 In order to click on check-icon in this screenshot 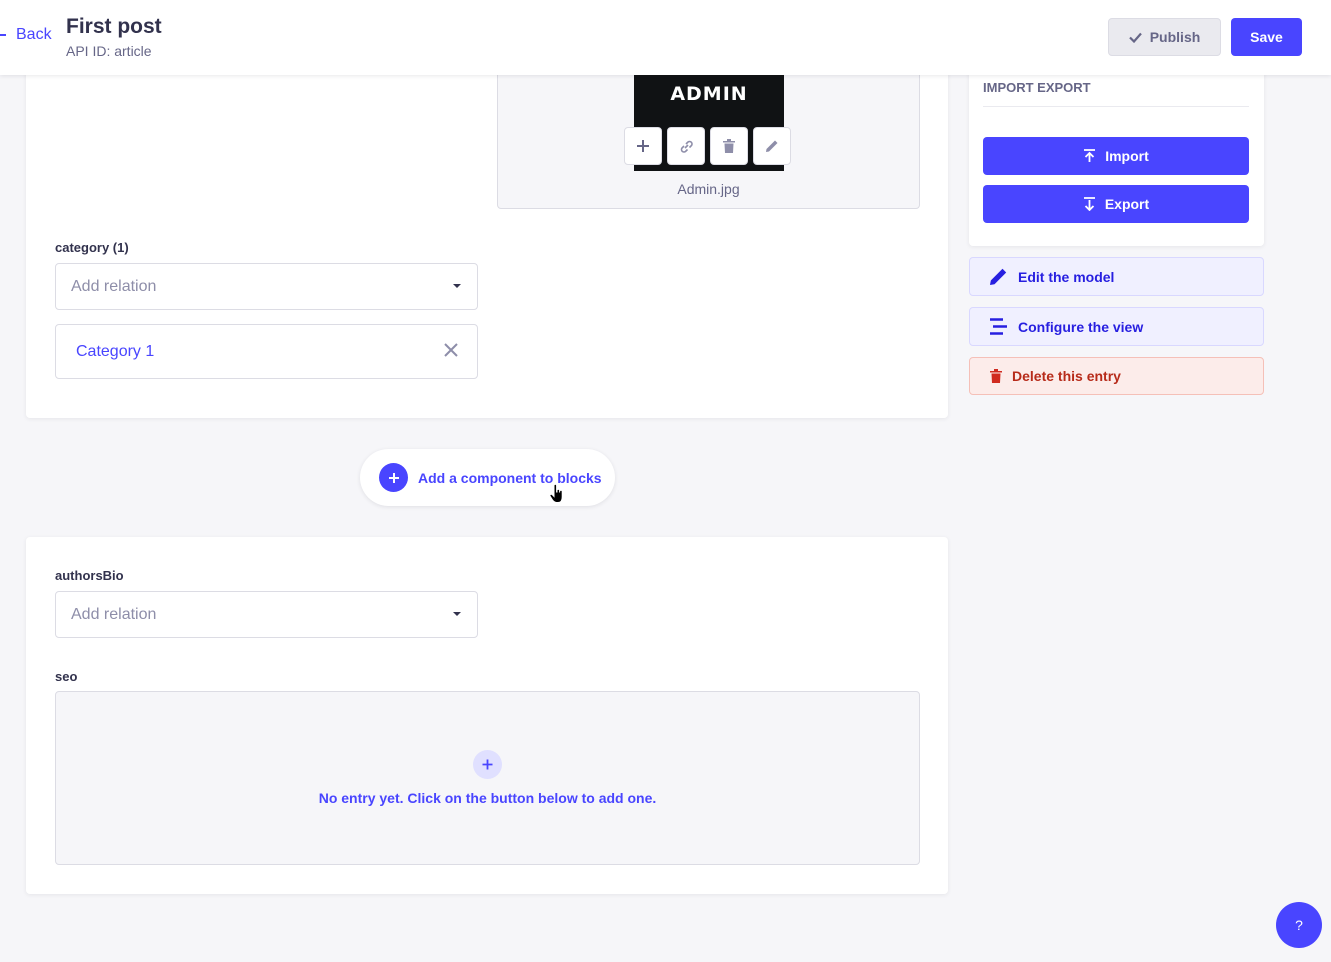, I will do `click(1135, 37)`.